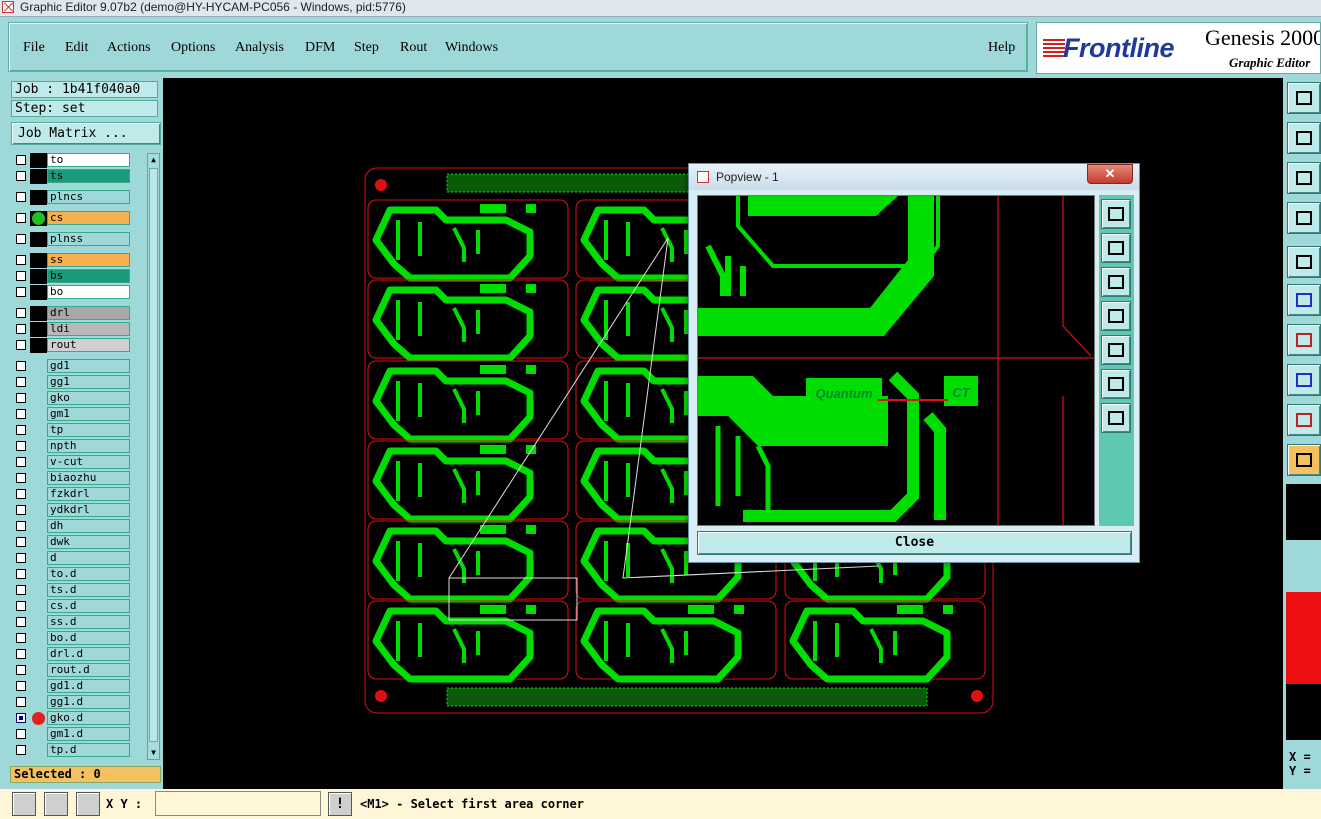 This screenshot has width=1321, height=819. What do you see at coordinates (1304, 218) in the screenshot?
I see `measure-button` at bounding box center [1304, 218].